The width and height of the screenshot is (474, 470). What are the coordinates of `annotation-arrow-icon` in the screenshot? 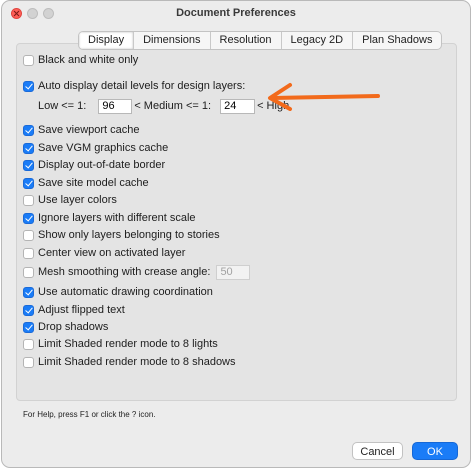 It's located at (324, 97).